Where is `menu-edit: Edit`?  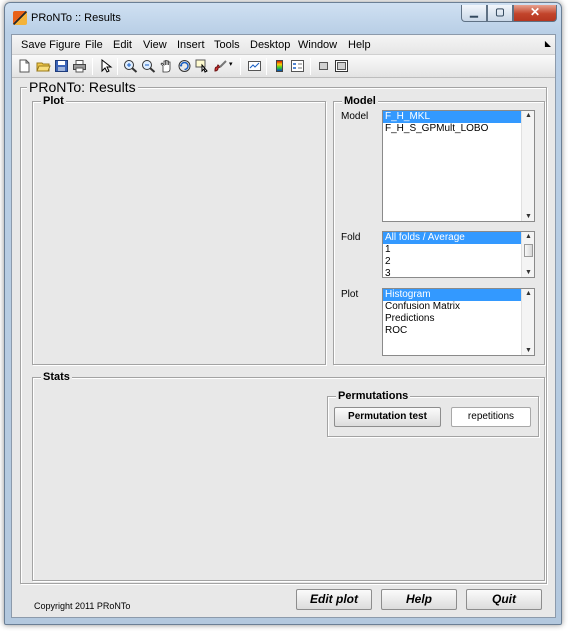
menu-edit: Edit is located at coordinates (122, 45).